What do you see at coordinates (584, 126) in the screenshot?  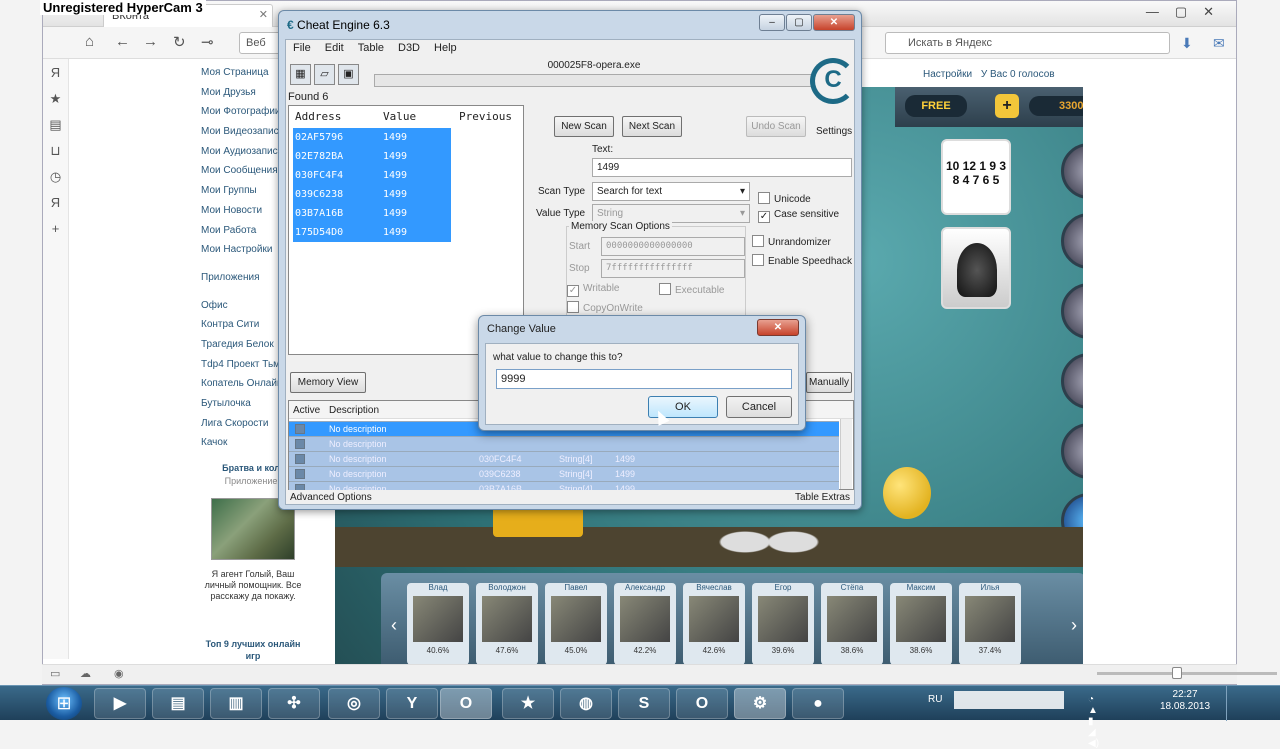 I see `new-scan-button: New Scan` at bounding box center [584, 126].